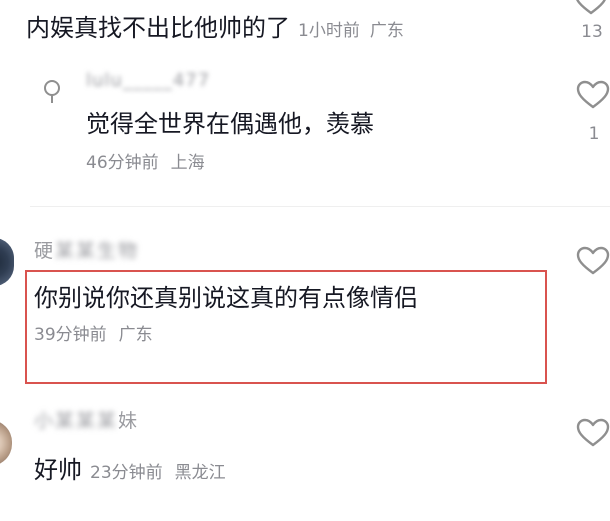 Image resolution: width=610 pixels, height=521 pixels. I want to click on username-blurred-part: 小某某某, so click(76, 421).